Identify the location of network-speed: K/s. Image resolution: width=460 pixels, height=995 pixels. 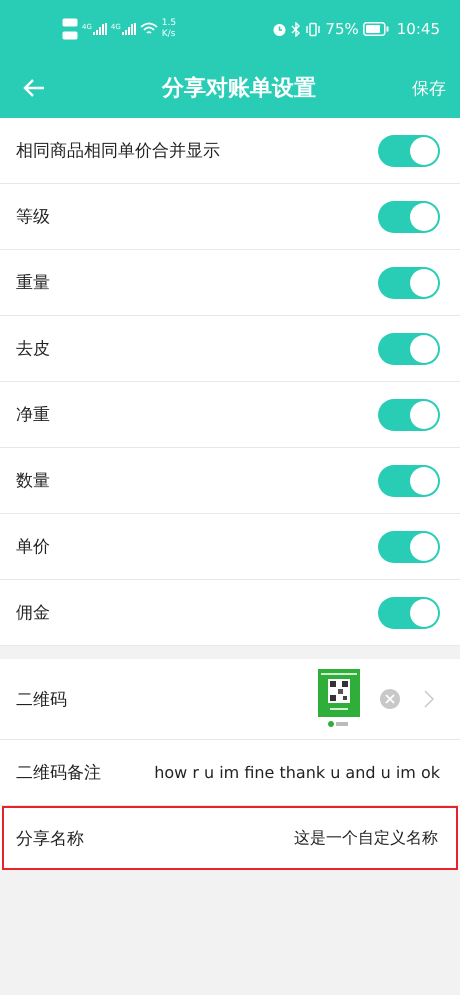
(169, 34).